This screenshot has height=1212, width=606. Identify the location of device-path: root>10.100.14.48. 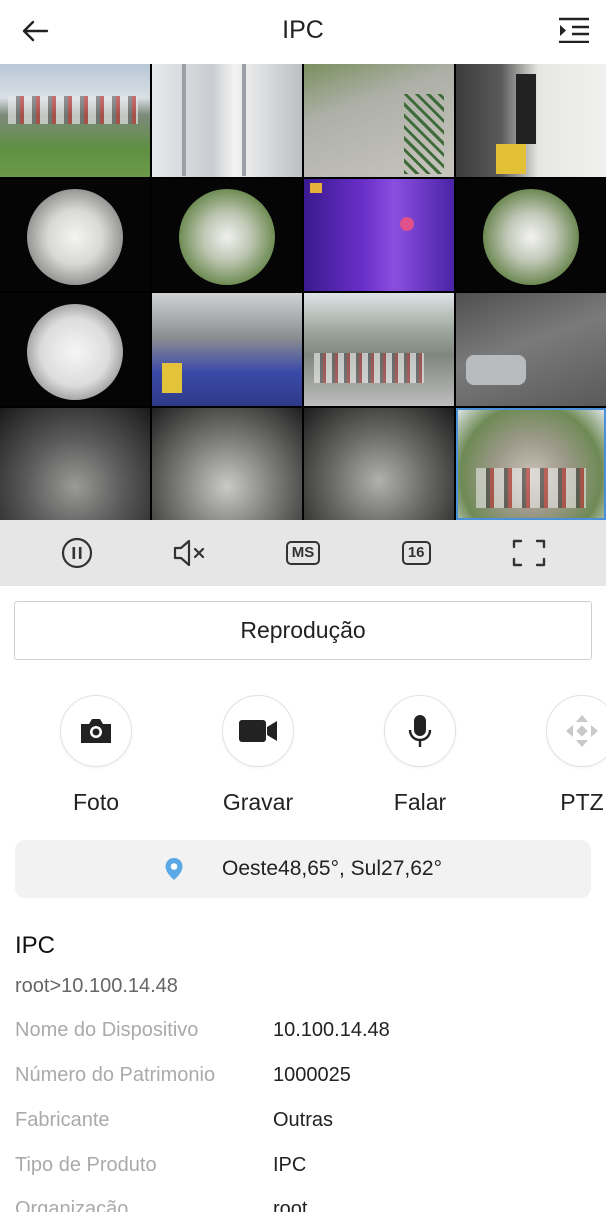
(96, 986).